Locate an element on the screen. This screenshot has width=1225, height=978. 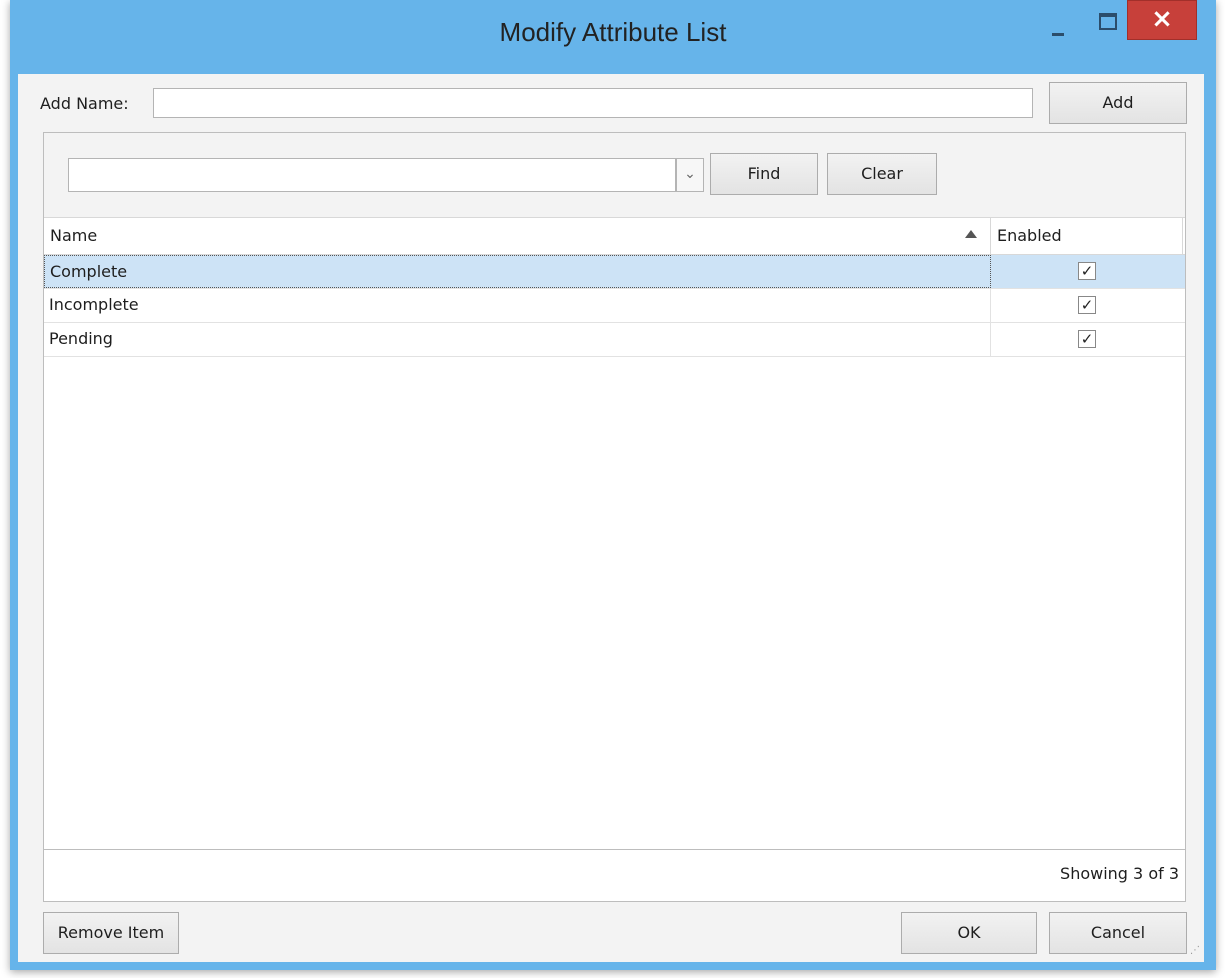
add-name-label: Add Name: is located at coordinates (84, 103).